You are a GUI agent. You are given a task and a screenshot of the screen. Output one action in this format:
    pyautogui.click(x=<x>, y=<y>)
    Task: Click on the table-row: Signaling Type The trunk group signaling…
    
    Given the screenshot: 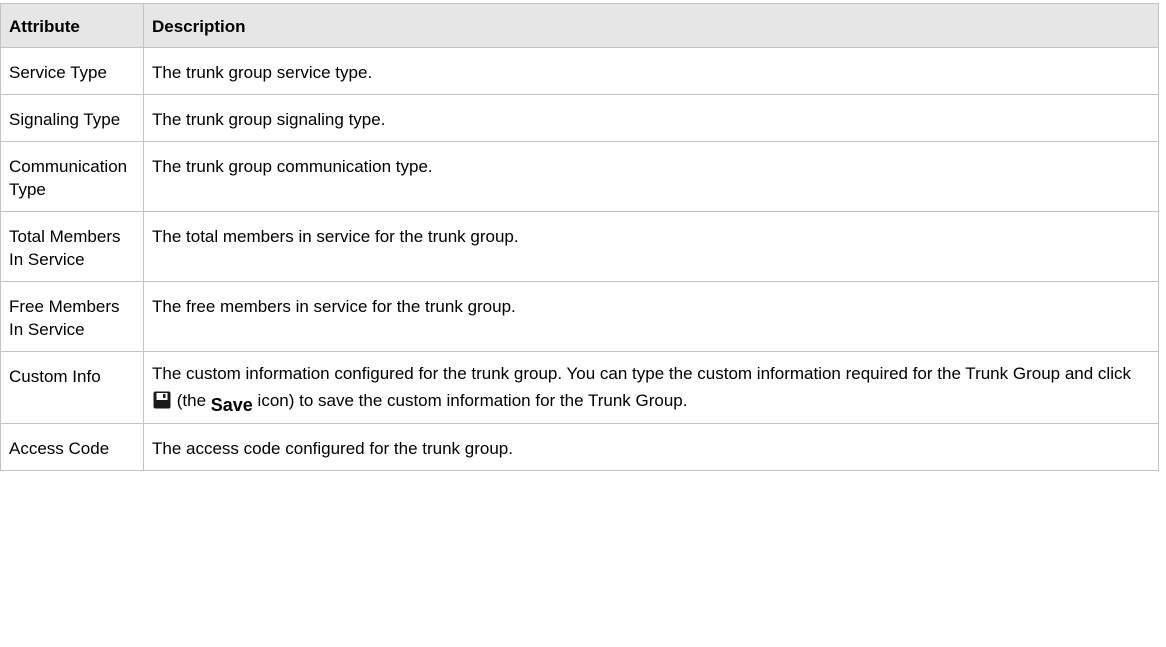 What is the action you would take?
    pyautogui.click(x=579, y=118)
    